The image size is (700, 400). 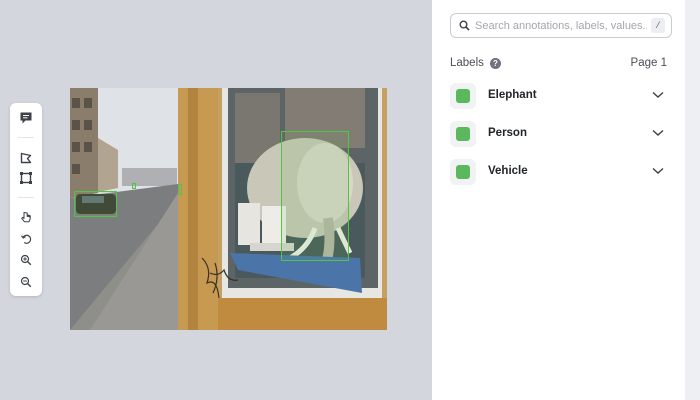 I want to click on search-box: /, so click(x=561, y=25).